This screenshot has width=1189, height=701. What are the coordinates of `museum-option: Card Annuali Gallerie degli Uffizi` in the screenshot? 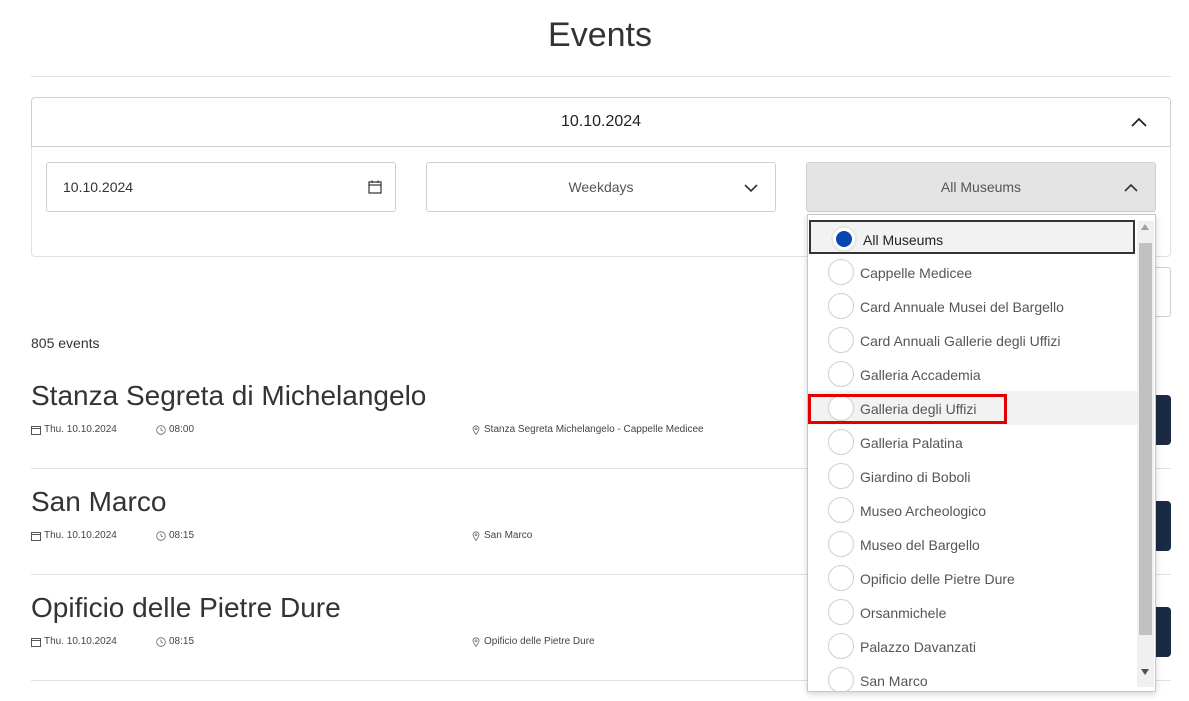 It's located at (972, 340).